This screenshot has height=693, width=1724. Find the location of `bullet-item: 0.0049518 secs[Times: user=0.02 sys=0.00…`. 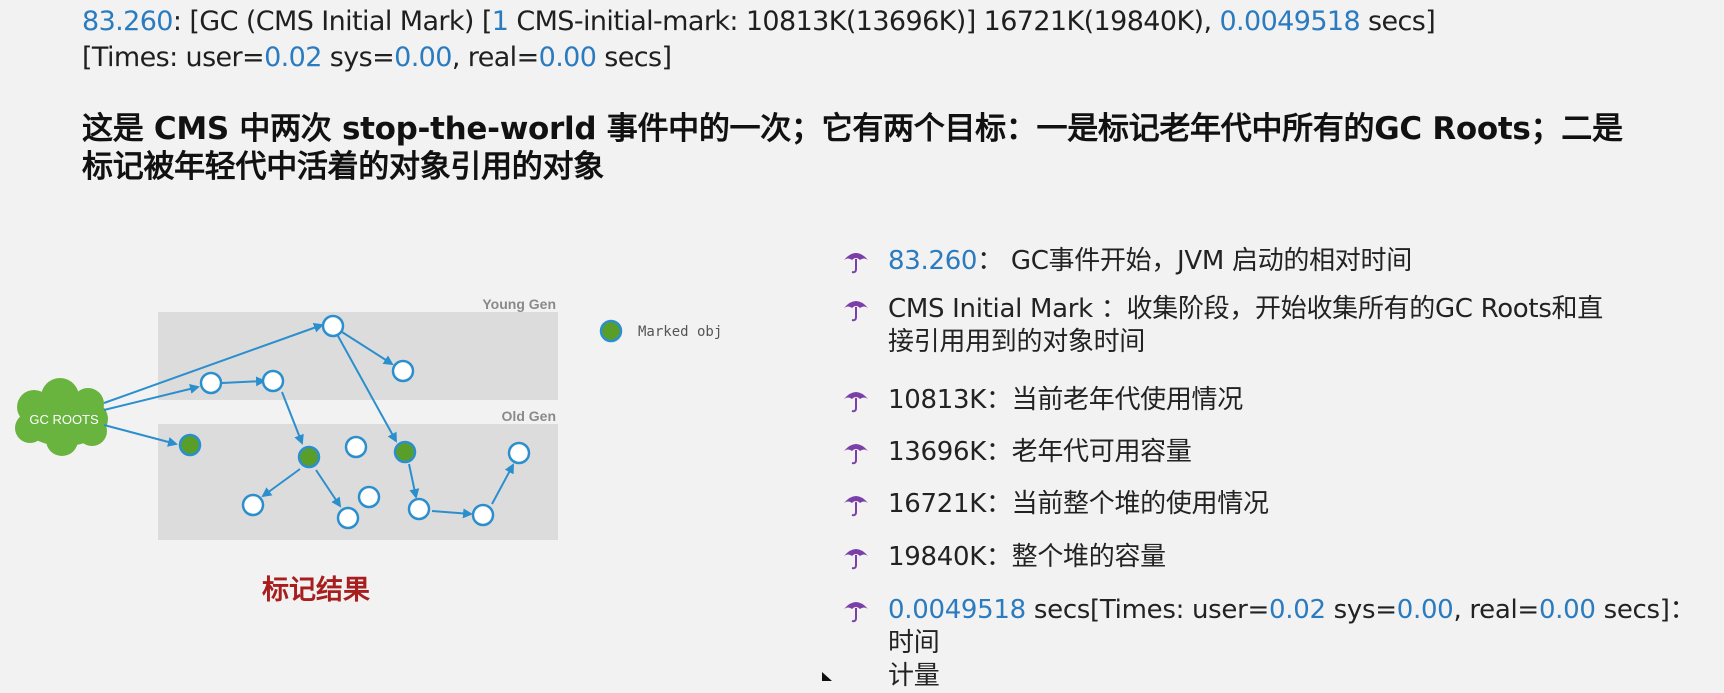

bullet-item: 0.0049518 secs[Times: user=0.02 sys=0.00… is located at coordinates (1272, 643).